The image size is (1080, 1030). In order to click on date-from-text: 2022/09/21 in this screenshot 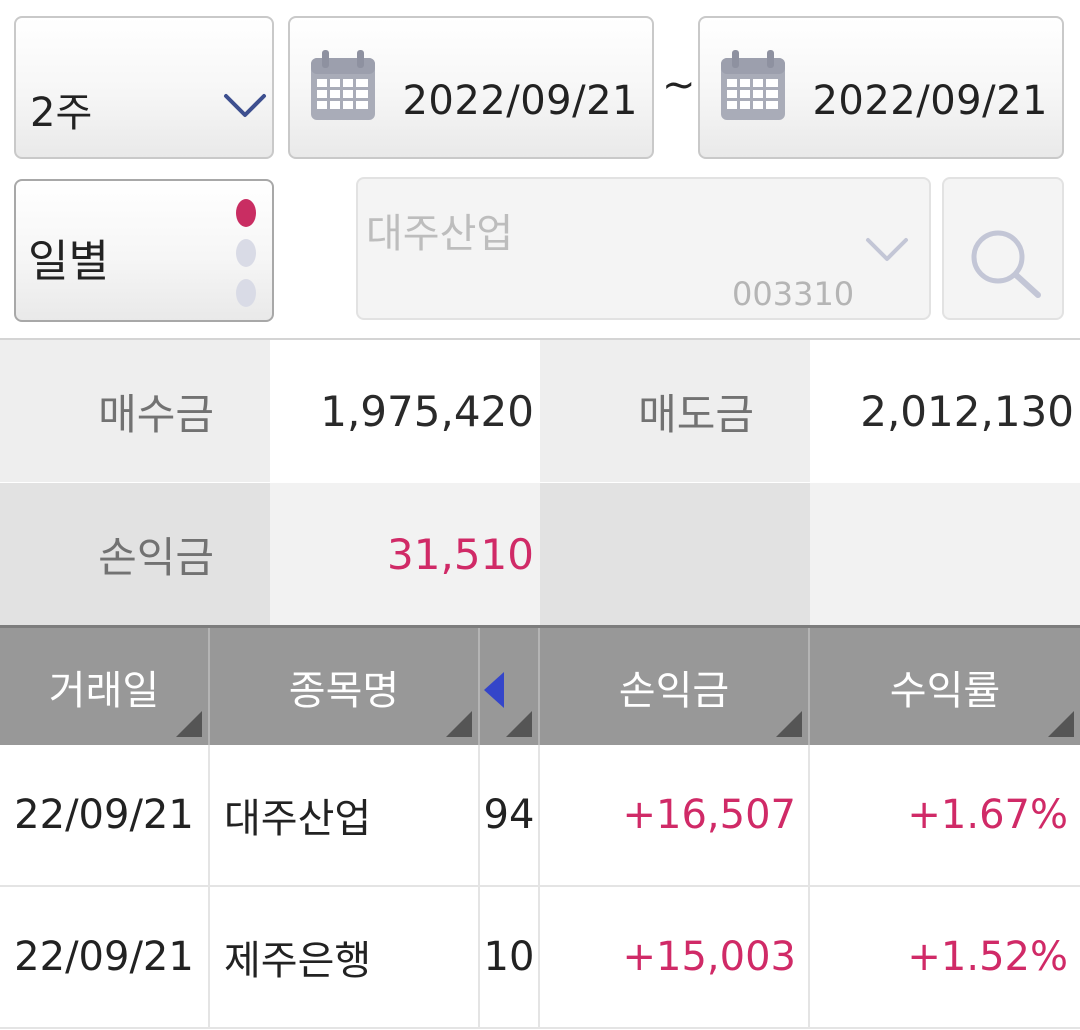, I will do `click(520, 101)`.